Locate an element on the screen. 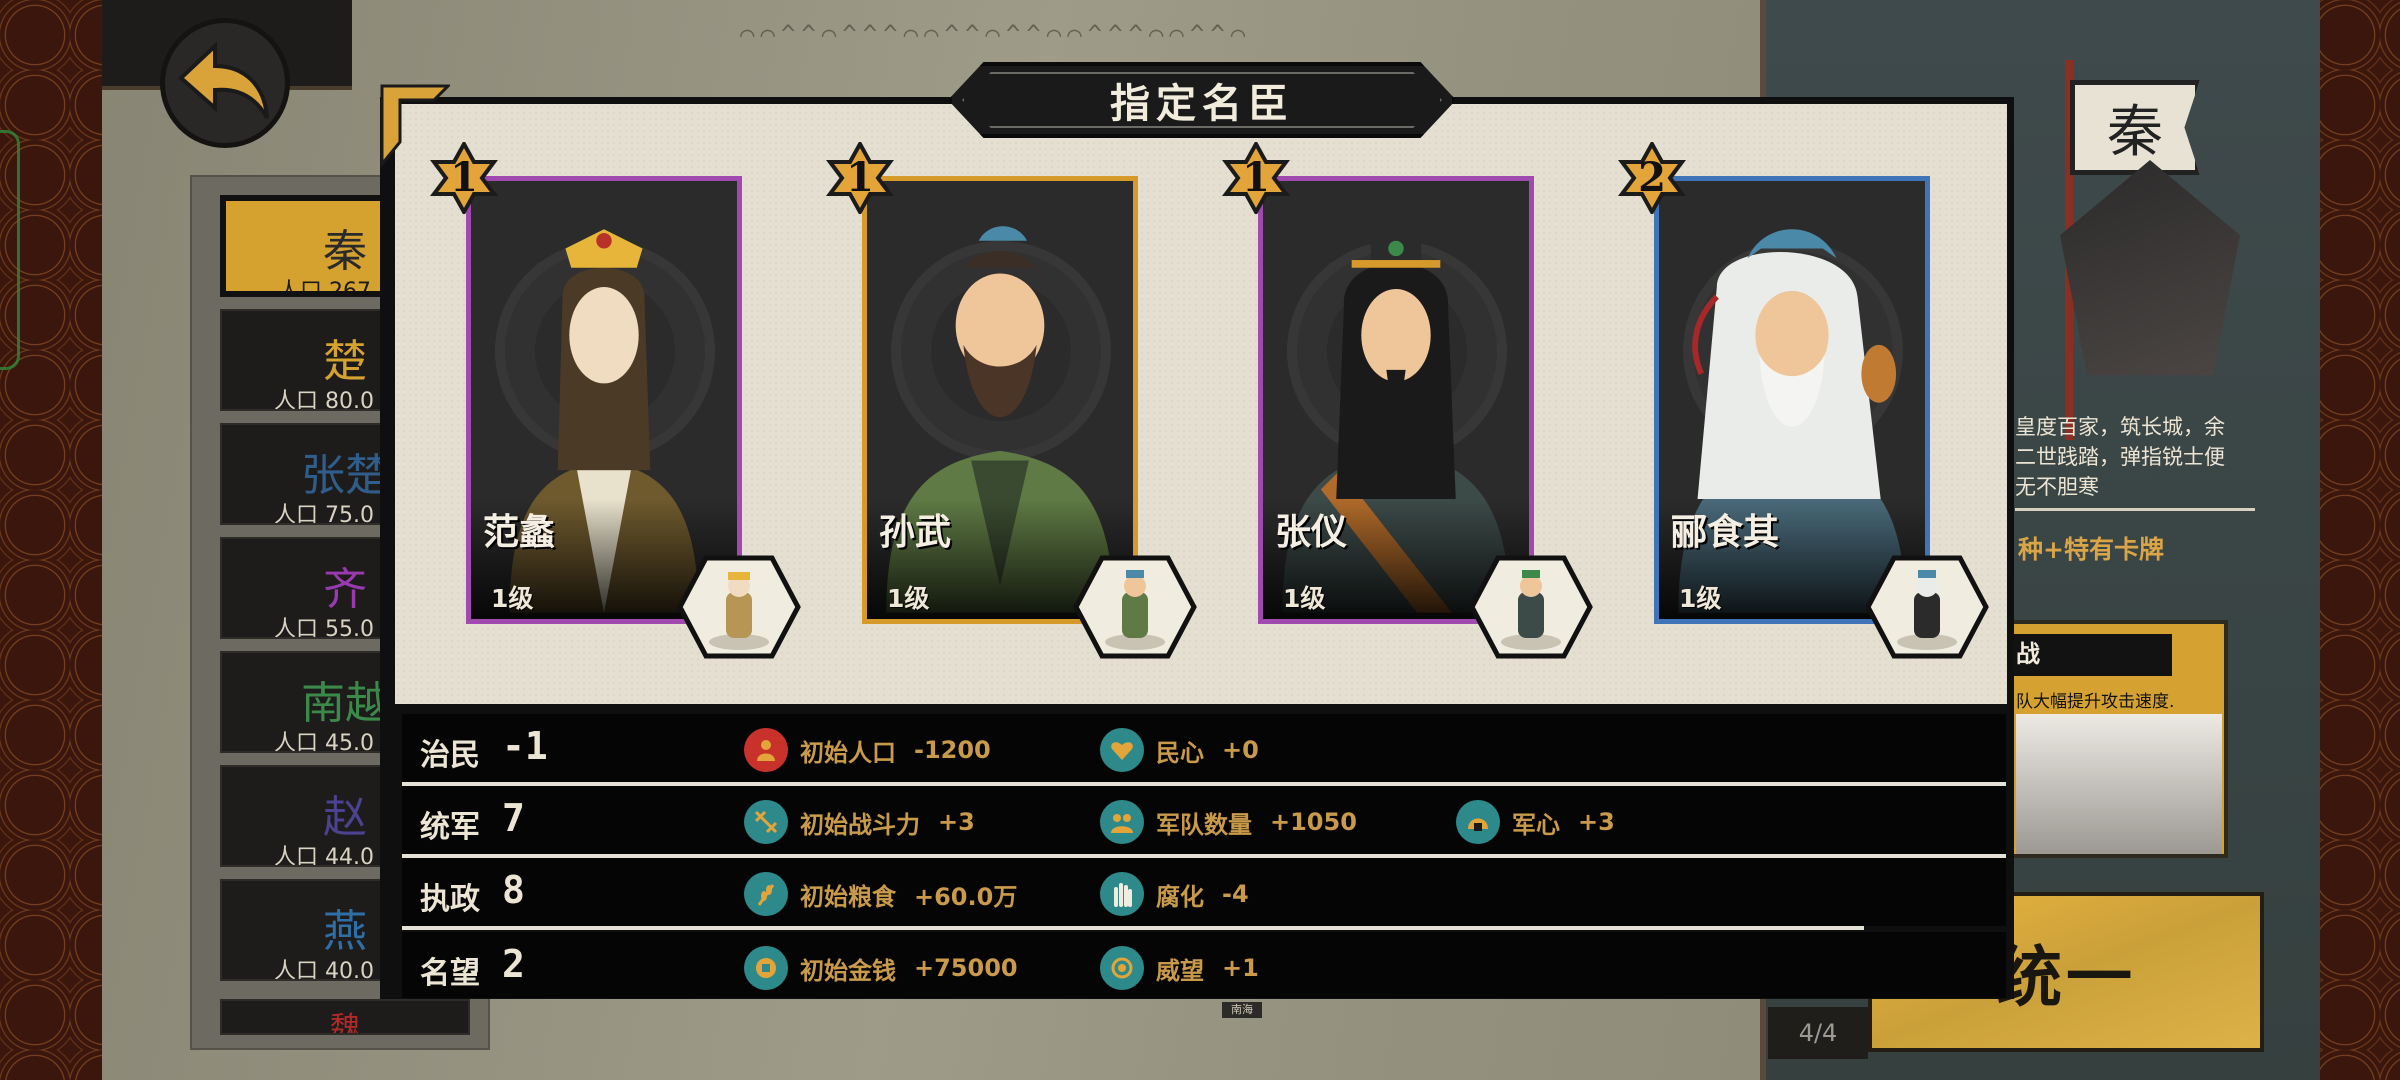  stat-effect: 初始粮食 +60.0万 is located at coordinates (880, 894).